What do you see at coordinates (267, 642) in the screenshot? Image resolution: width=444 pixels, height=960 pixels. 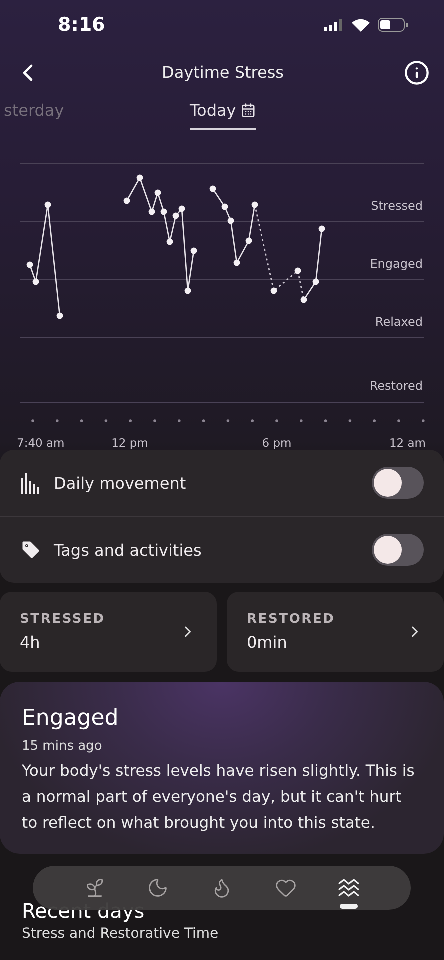 I see `card-value: 0min` at bounding box center [267, 642].